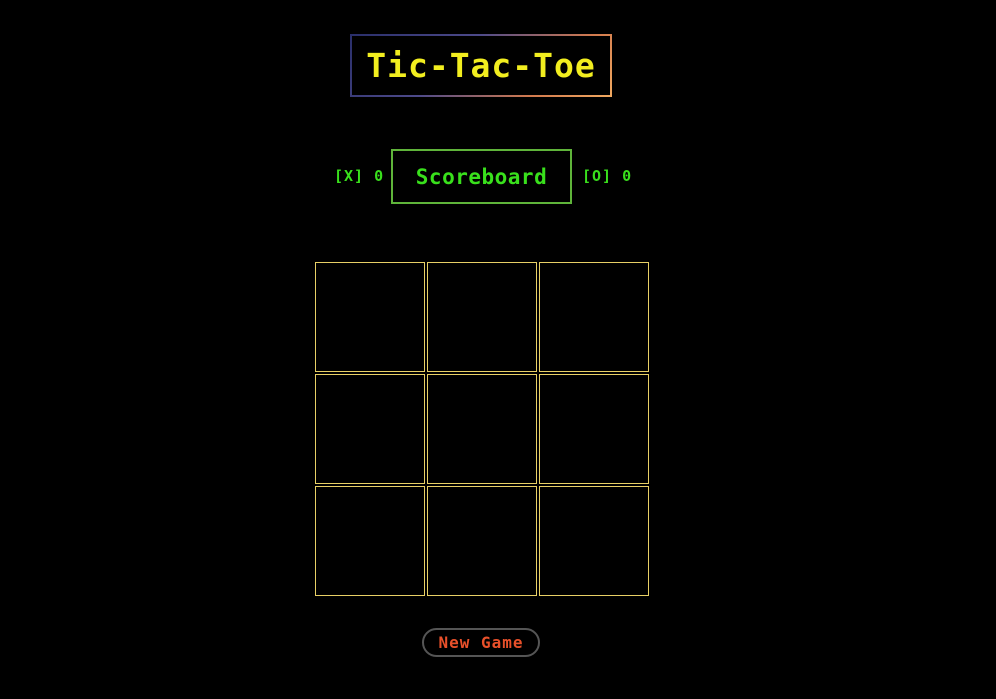 The image size is (996, 699). I want to click on page-title: Tic-Tac-Toe, so click(481, 65).